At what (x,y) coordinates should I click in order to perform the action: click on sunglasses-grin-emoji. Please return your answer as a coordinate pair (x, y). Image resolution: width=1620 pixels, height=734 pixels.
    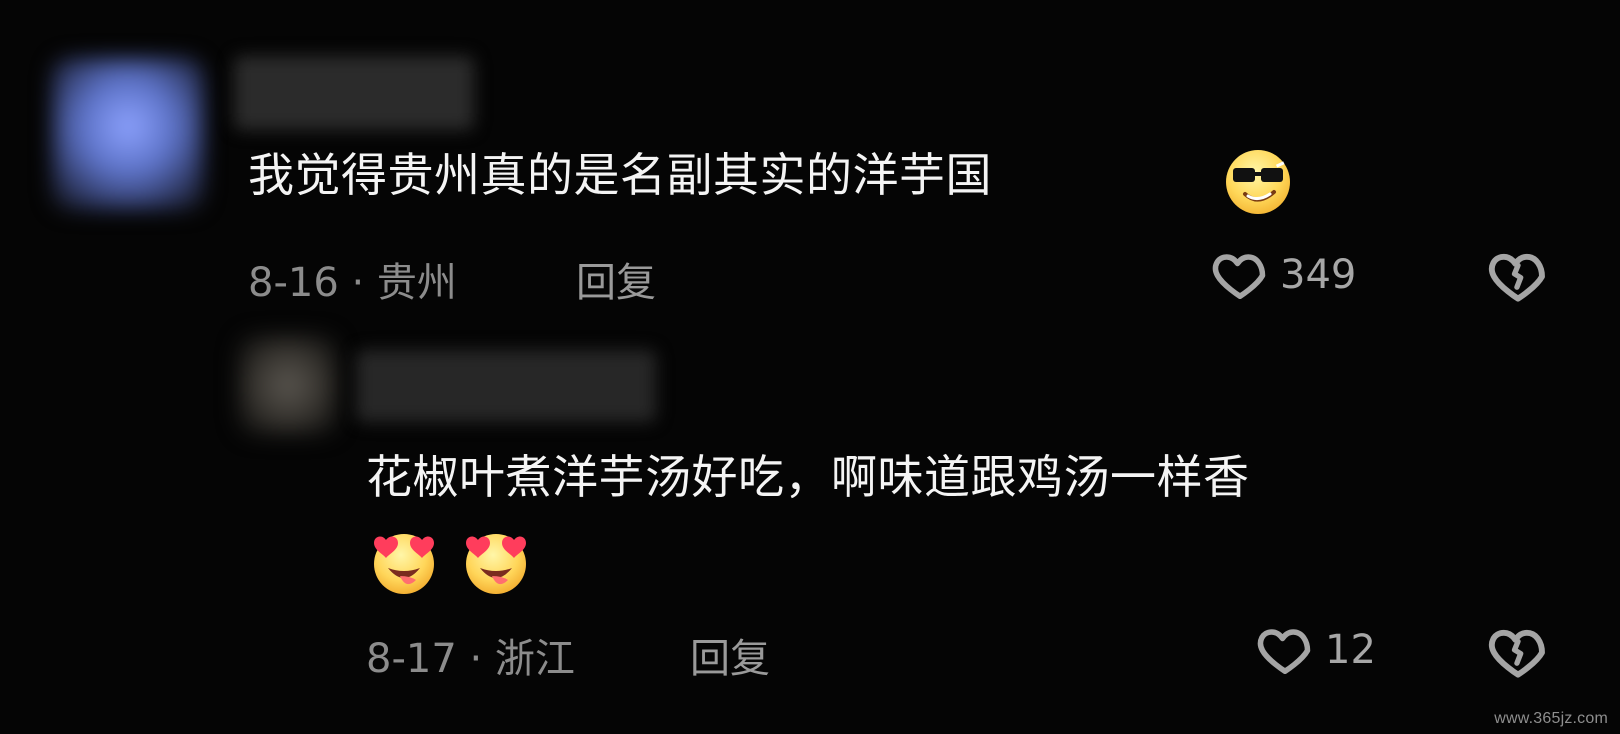
    Looking at the image, I should click on (1258, 182).